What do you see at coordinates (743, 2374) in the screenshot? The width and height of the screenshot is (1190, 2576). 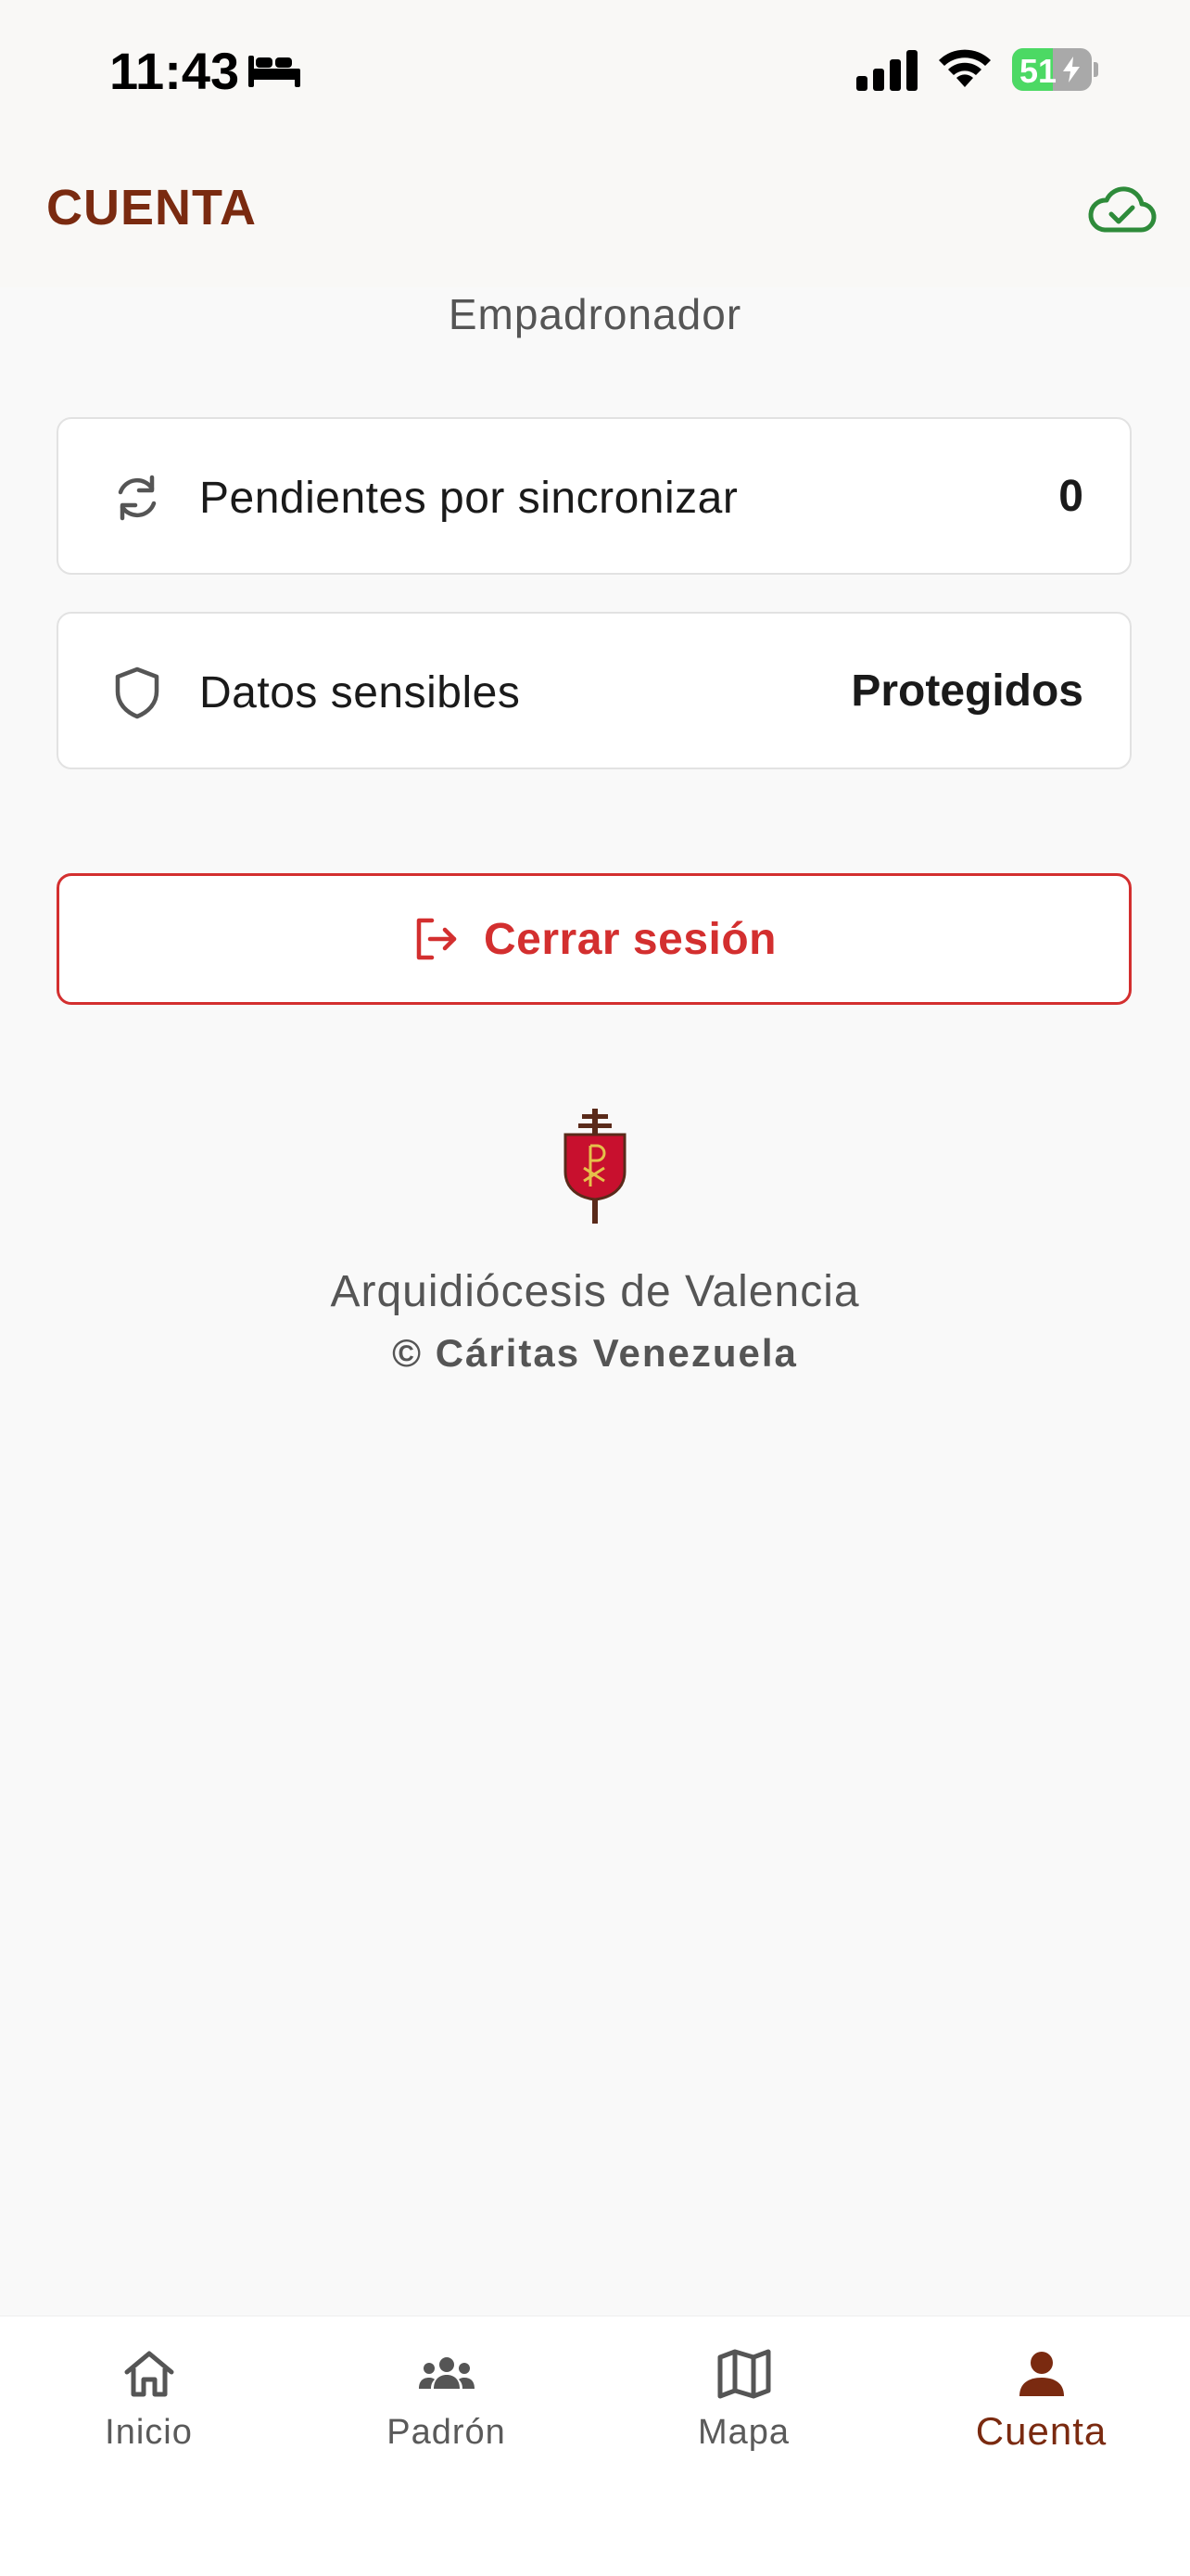 I see `map-icon` at bounding box center [743, 2374].